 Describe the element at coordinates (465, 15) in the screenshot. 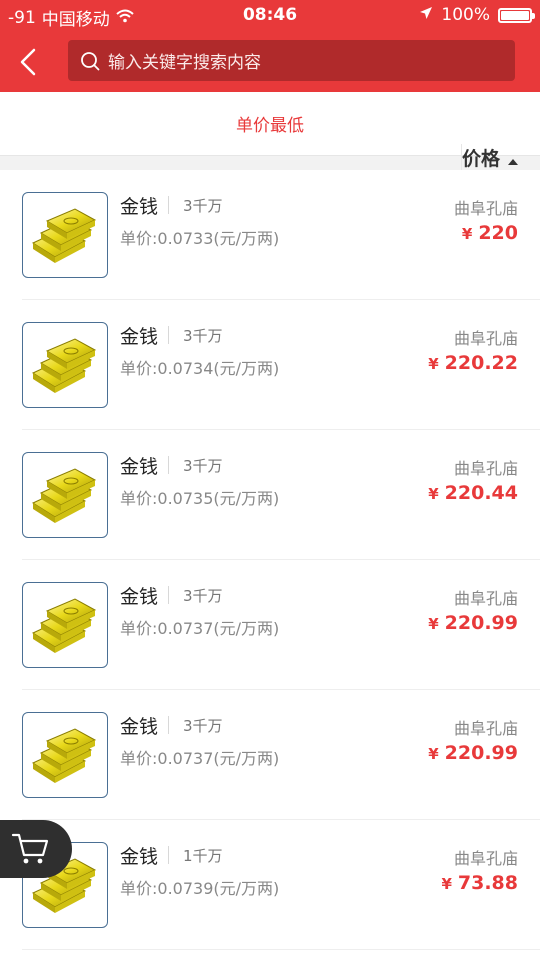

I see `battery-percent: 100%` at that location.